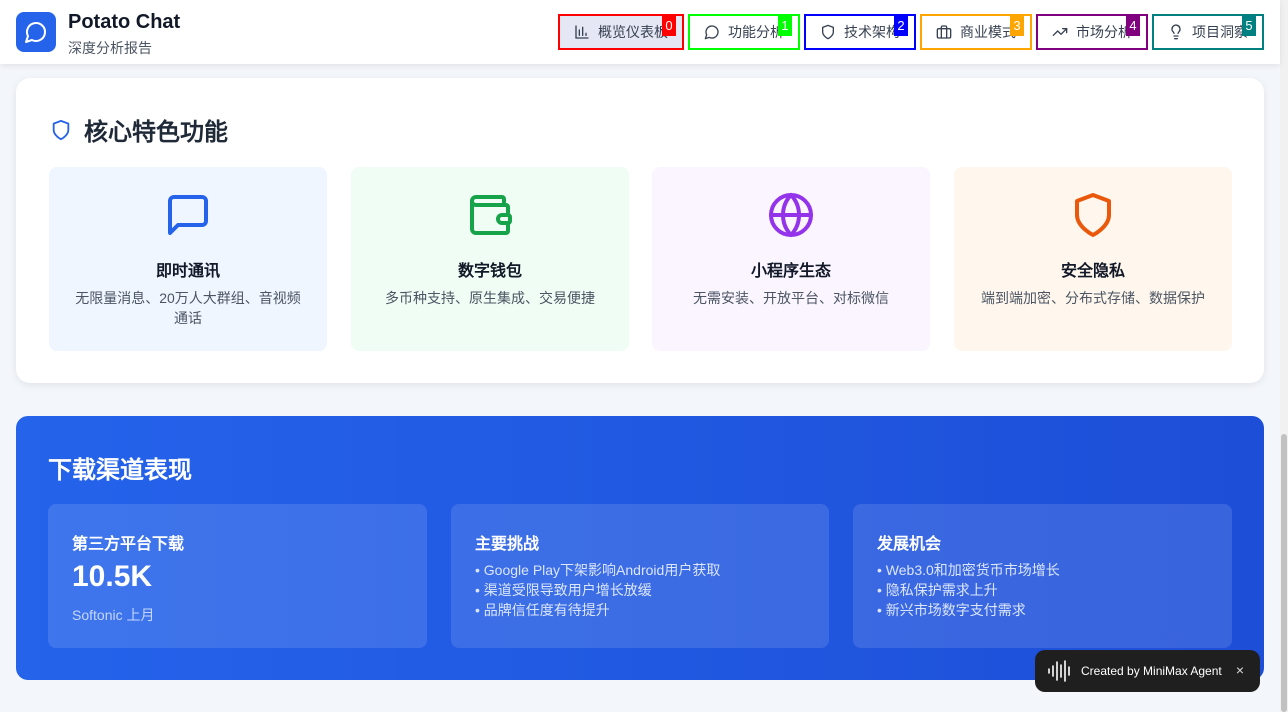 This screenshot has width=1288, height=712. Describe the element at coordinates (791, 298) in the screenshot. I see `feature-desc: 无需安装、开放平台、对标微信` at that location.